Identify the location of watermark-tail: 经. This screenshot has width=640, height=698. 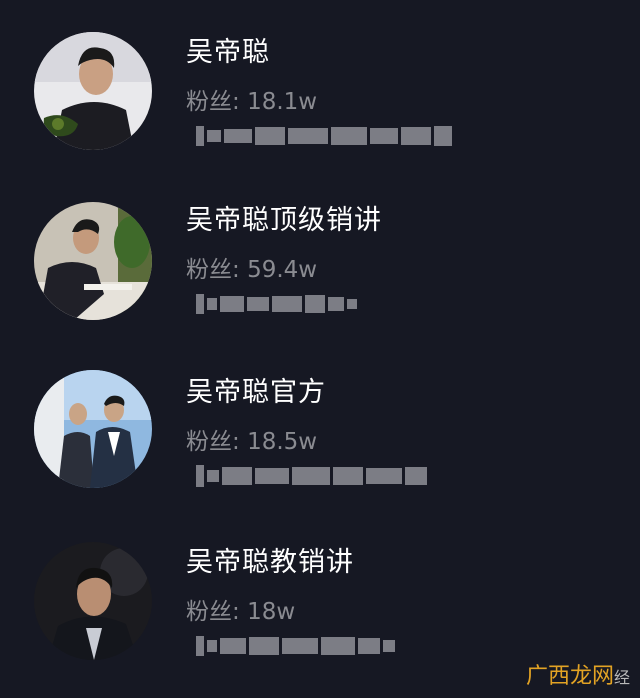
(621, 677).